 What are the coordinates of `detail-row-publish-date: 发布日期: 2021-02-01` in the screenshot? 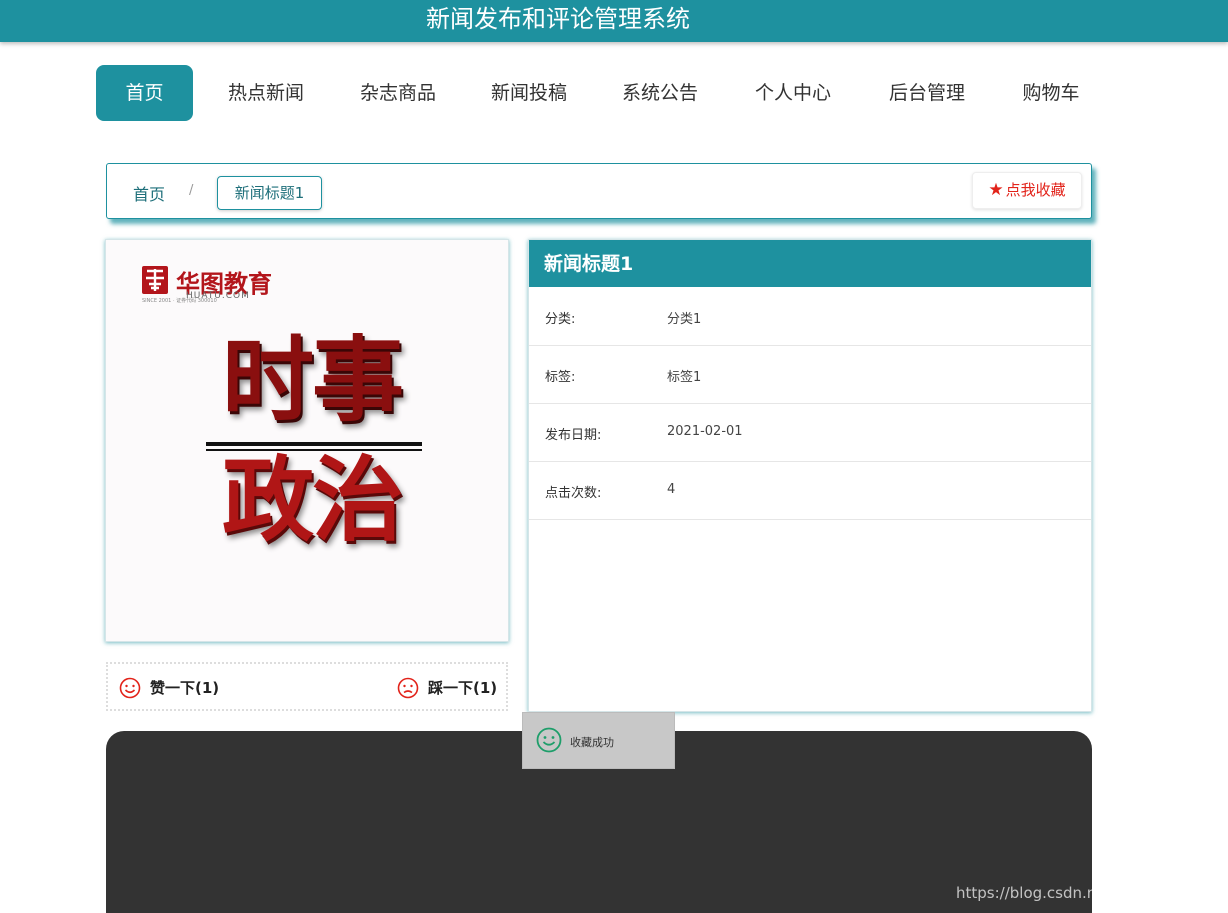 It's located at (810, 433).